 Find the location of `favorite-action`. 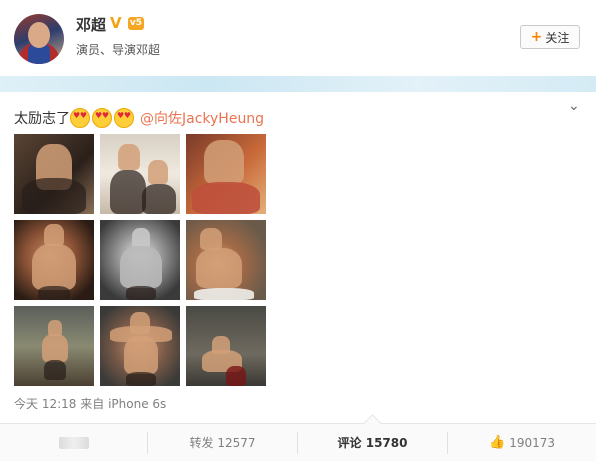

favorite-action is located at coordinates (73, 442).